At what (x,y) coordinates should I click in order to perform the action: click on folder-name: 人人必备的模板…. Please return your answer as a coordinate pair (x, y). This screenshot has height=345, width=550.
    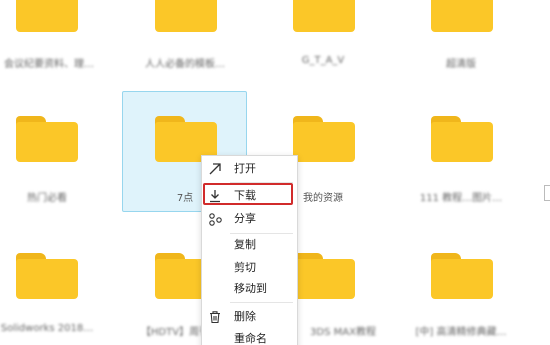
    Looking at the image, I should click on (185, 64).